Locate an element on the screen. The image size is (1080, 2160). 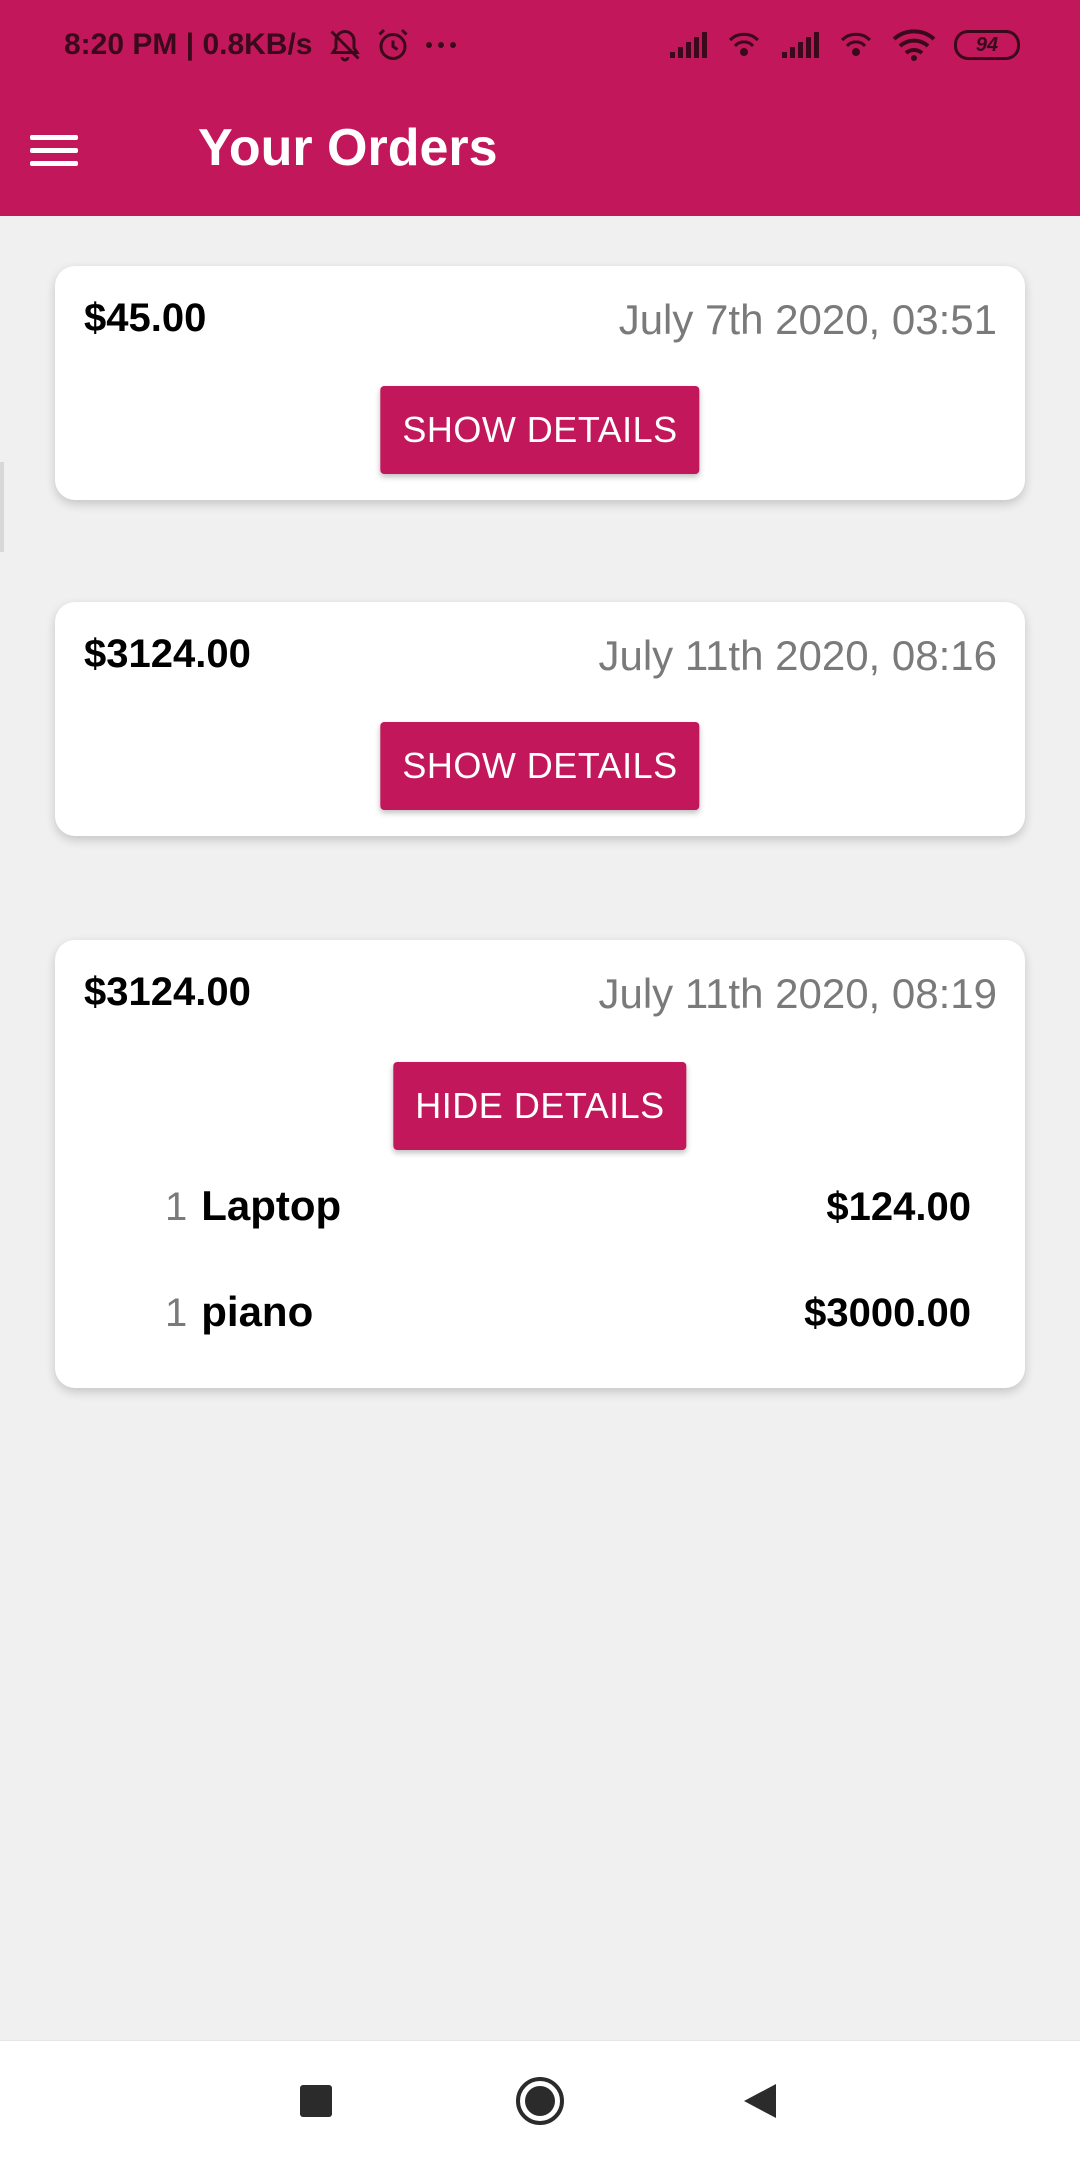
drawer-edge-handle is located at coordinates (2, 507).